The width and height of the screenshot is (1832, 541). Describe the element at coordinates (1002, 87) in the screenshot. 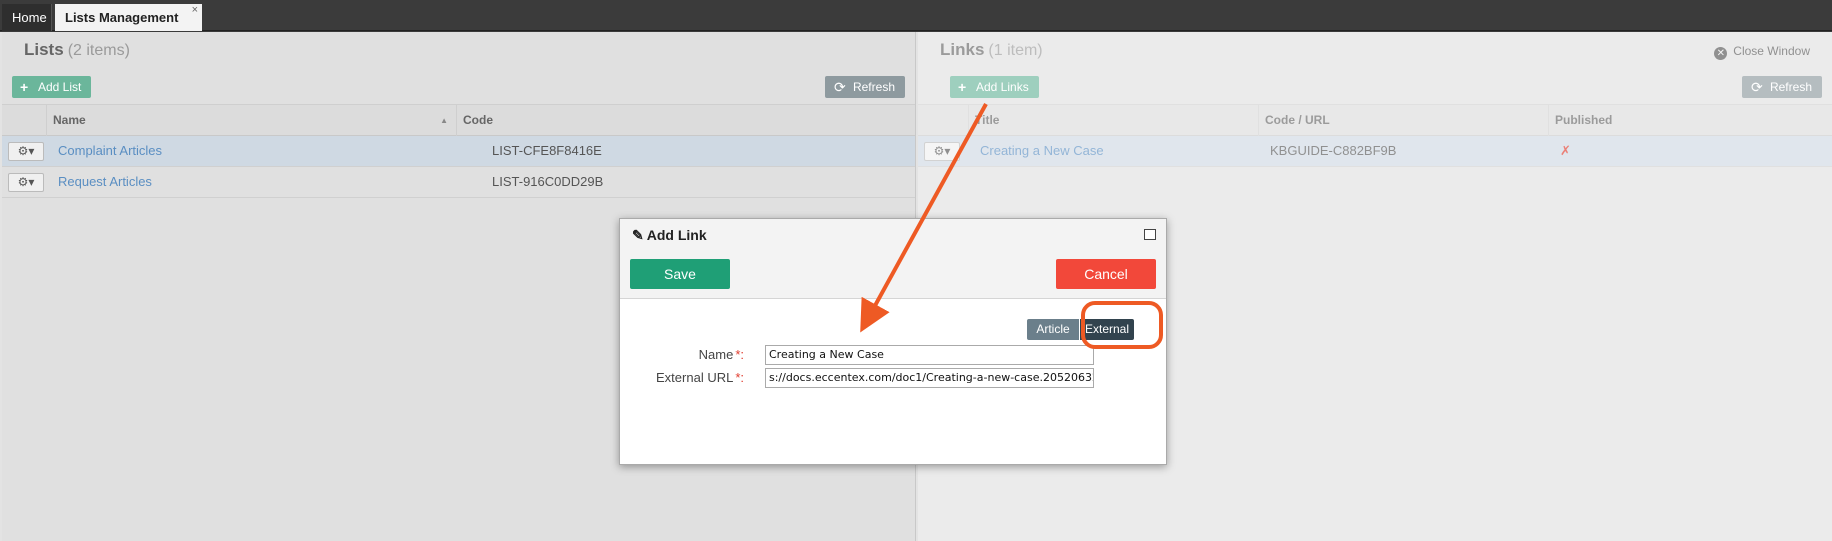

I see `add-links-label: Add Links` at that location.